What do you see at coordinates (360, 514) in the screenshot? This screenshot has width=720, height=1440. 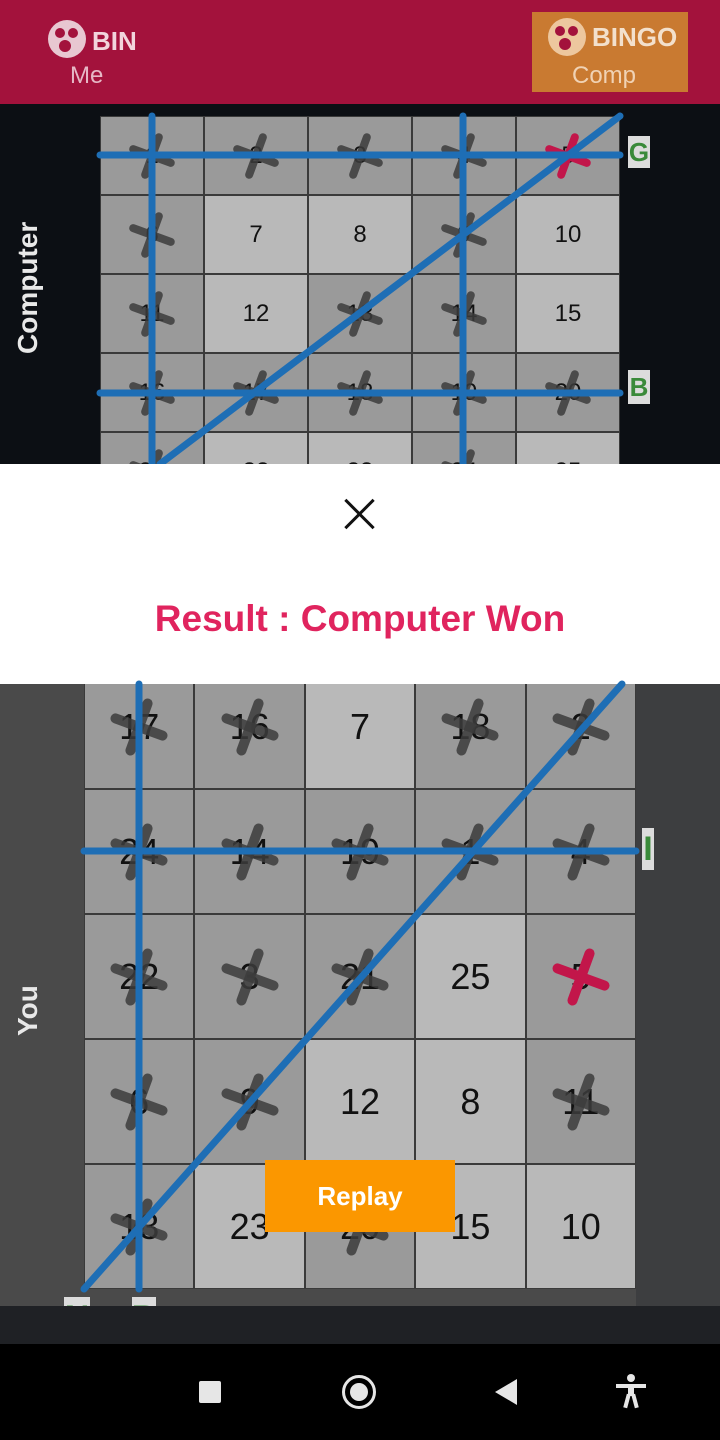 I see `close-icon` at bounding box center [360, 514].